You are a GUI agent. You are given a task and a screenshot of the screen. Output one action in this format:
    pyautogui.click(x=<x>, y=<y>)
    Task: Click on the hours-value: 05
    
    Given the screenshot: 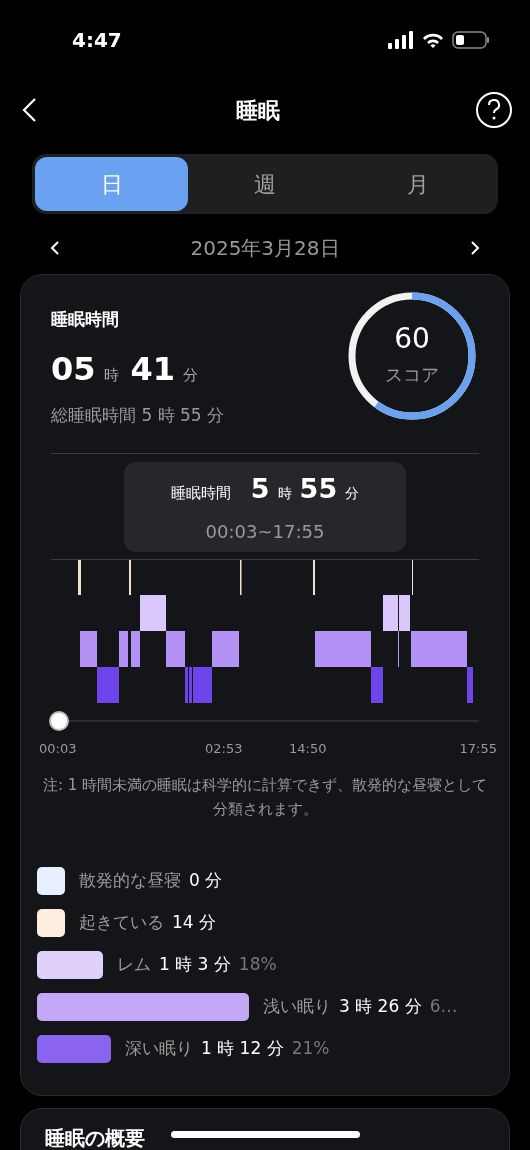 What is the action you would take?
    pyautogui.click(x=73, y=369)
    